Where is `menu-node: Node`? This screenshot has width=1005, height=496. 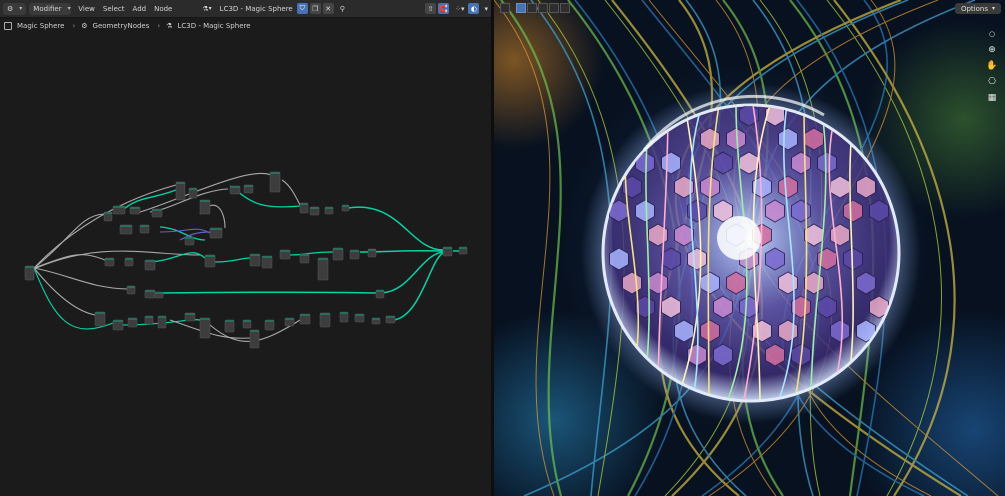 menu-node: Node is located at coordinates (163, 9).